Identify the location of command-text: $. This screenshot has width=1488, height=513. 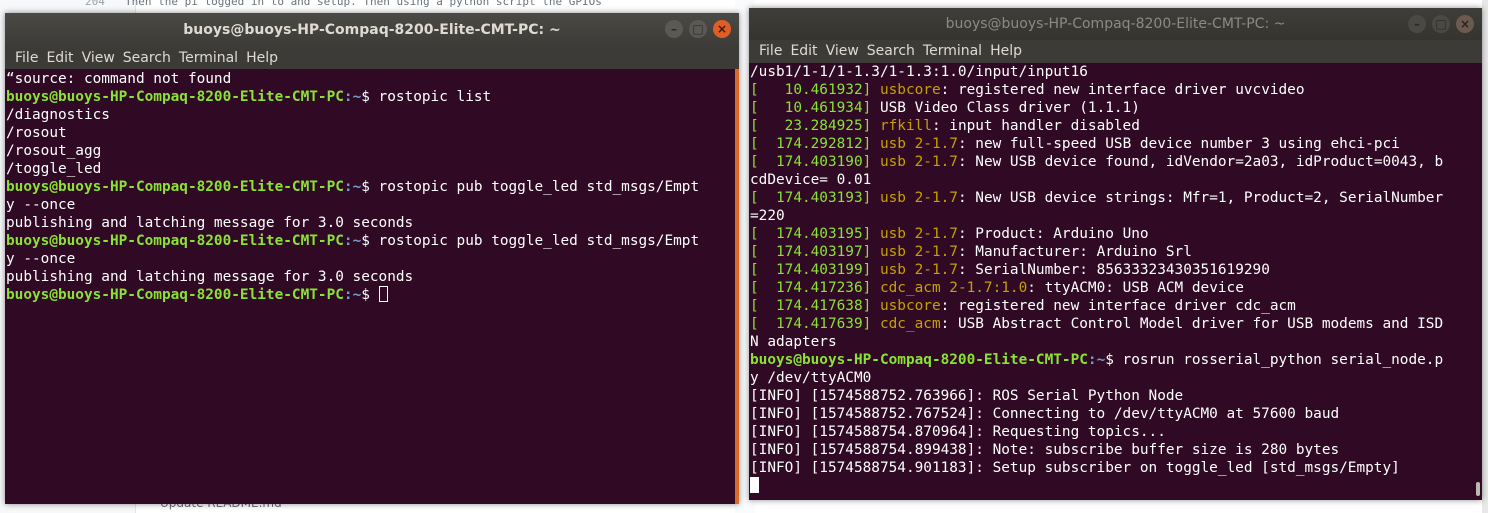
(370, 295).